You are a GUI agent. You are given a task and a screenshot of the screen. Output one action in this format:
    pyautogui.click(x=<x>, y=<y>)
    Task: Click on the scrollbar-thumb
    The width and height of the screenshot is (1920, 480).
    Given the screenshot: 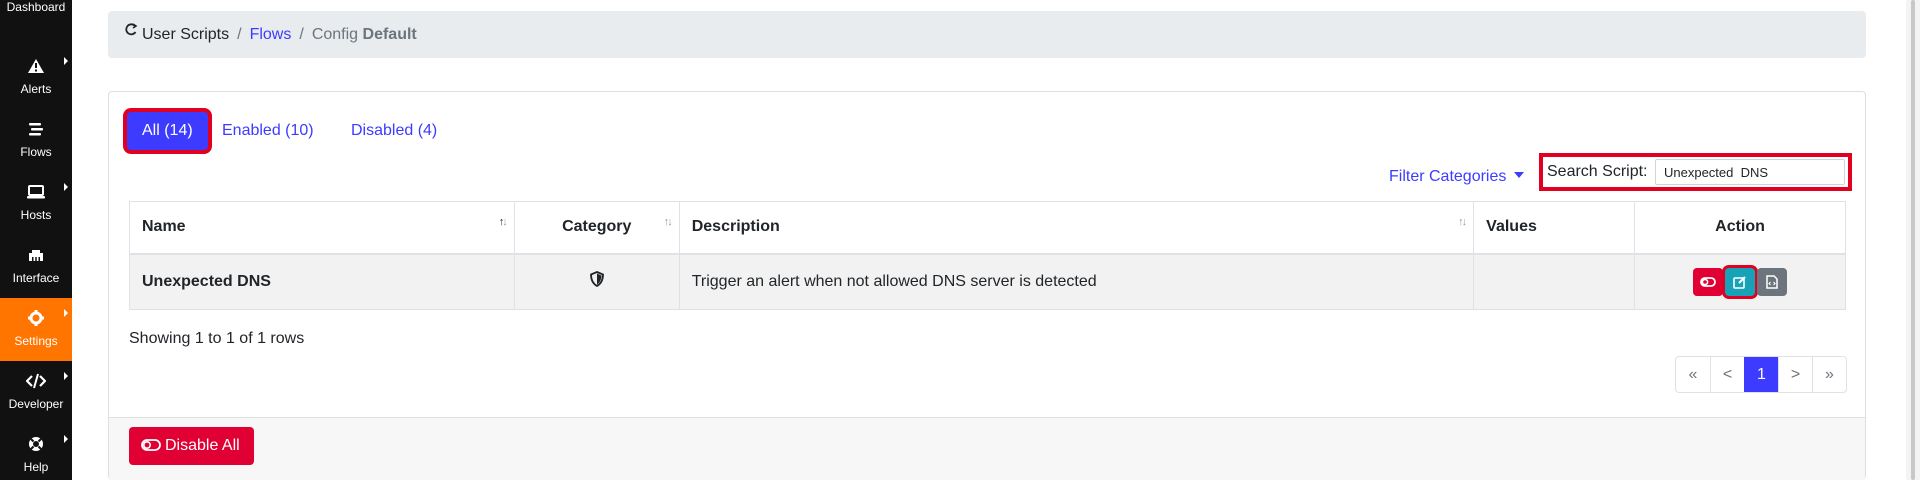 What is the action you would take?
    pyautogui.click(x=1913, y=240)
    